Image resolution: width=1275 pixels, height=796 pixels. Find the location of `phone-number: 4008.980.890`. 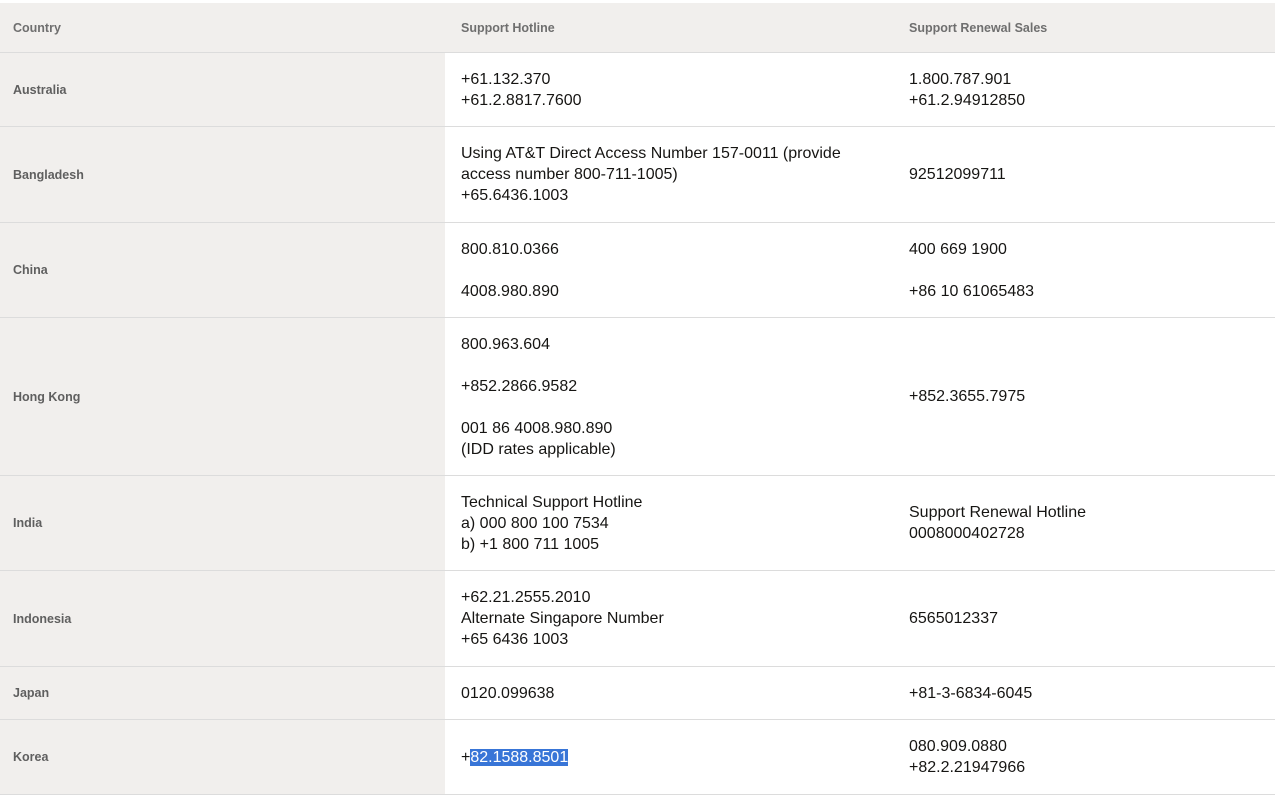

phone-number: 4008.980.890 is located at coordinates (677, 291).